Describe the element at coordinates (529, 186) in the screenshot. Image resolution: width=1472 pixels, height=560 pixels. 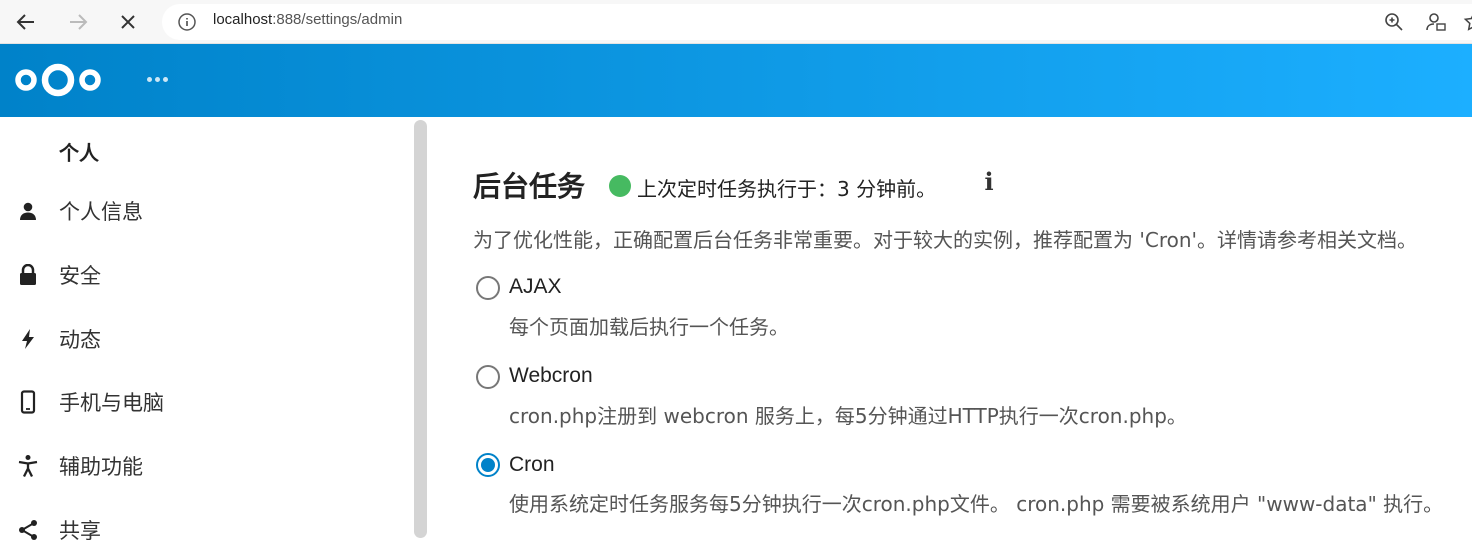
I see `page-title: 后台任务` at that location.